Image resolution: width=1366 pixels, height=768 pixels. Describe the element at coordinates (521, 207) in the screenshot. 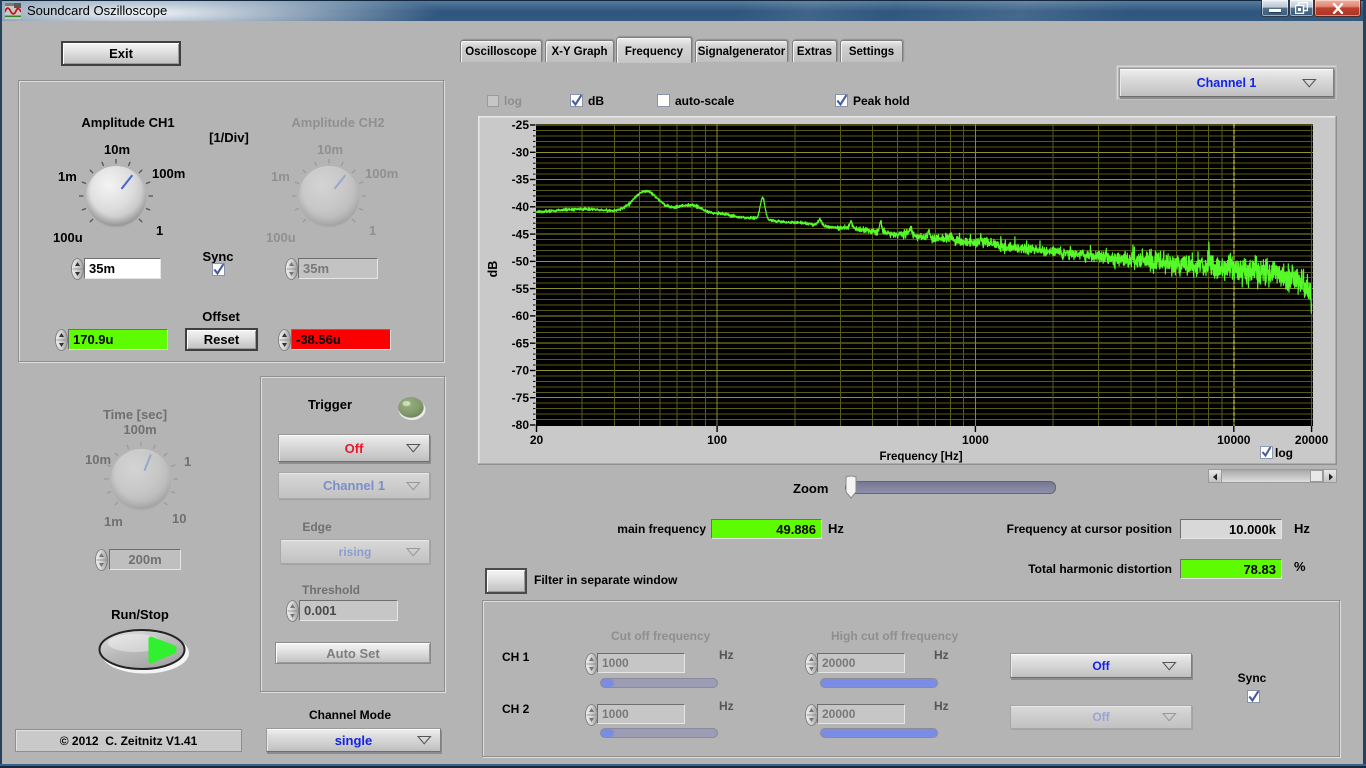

I see `svg-text: -40` at that location.